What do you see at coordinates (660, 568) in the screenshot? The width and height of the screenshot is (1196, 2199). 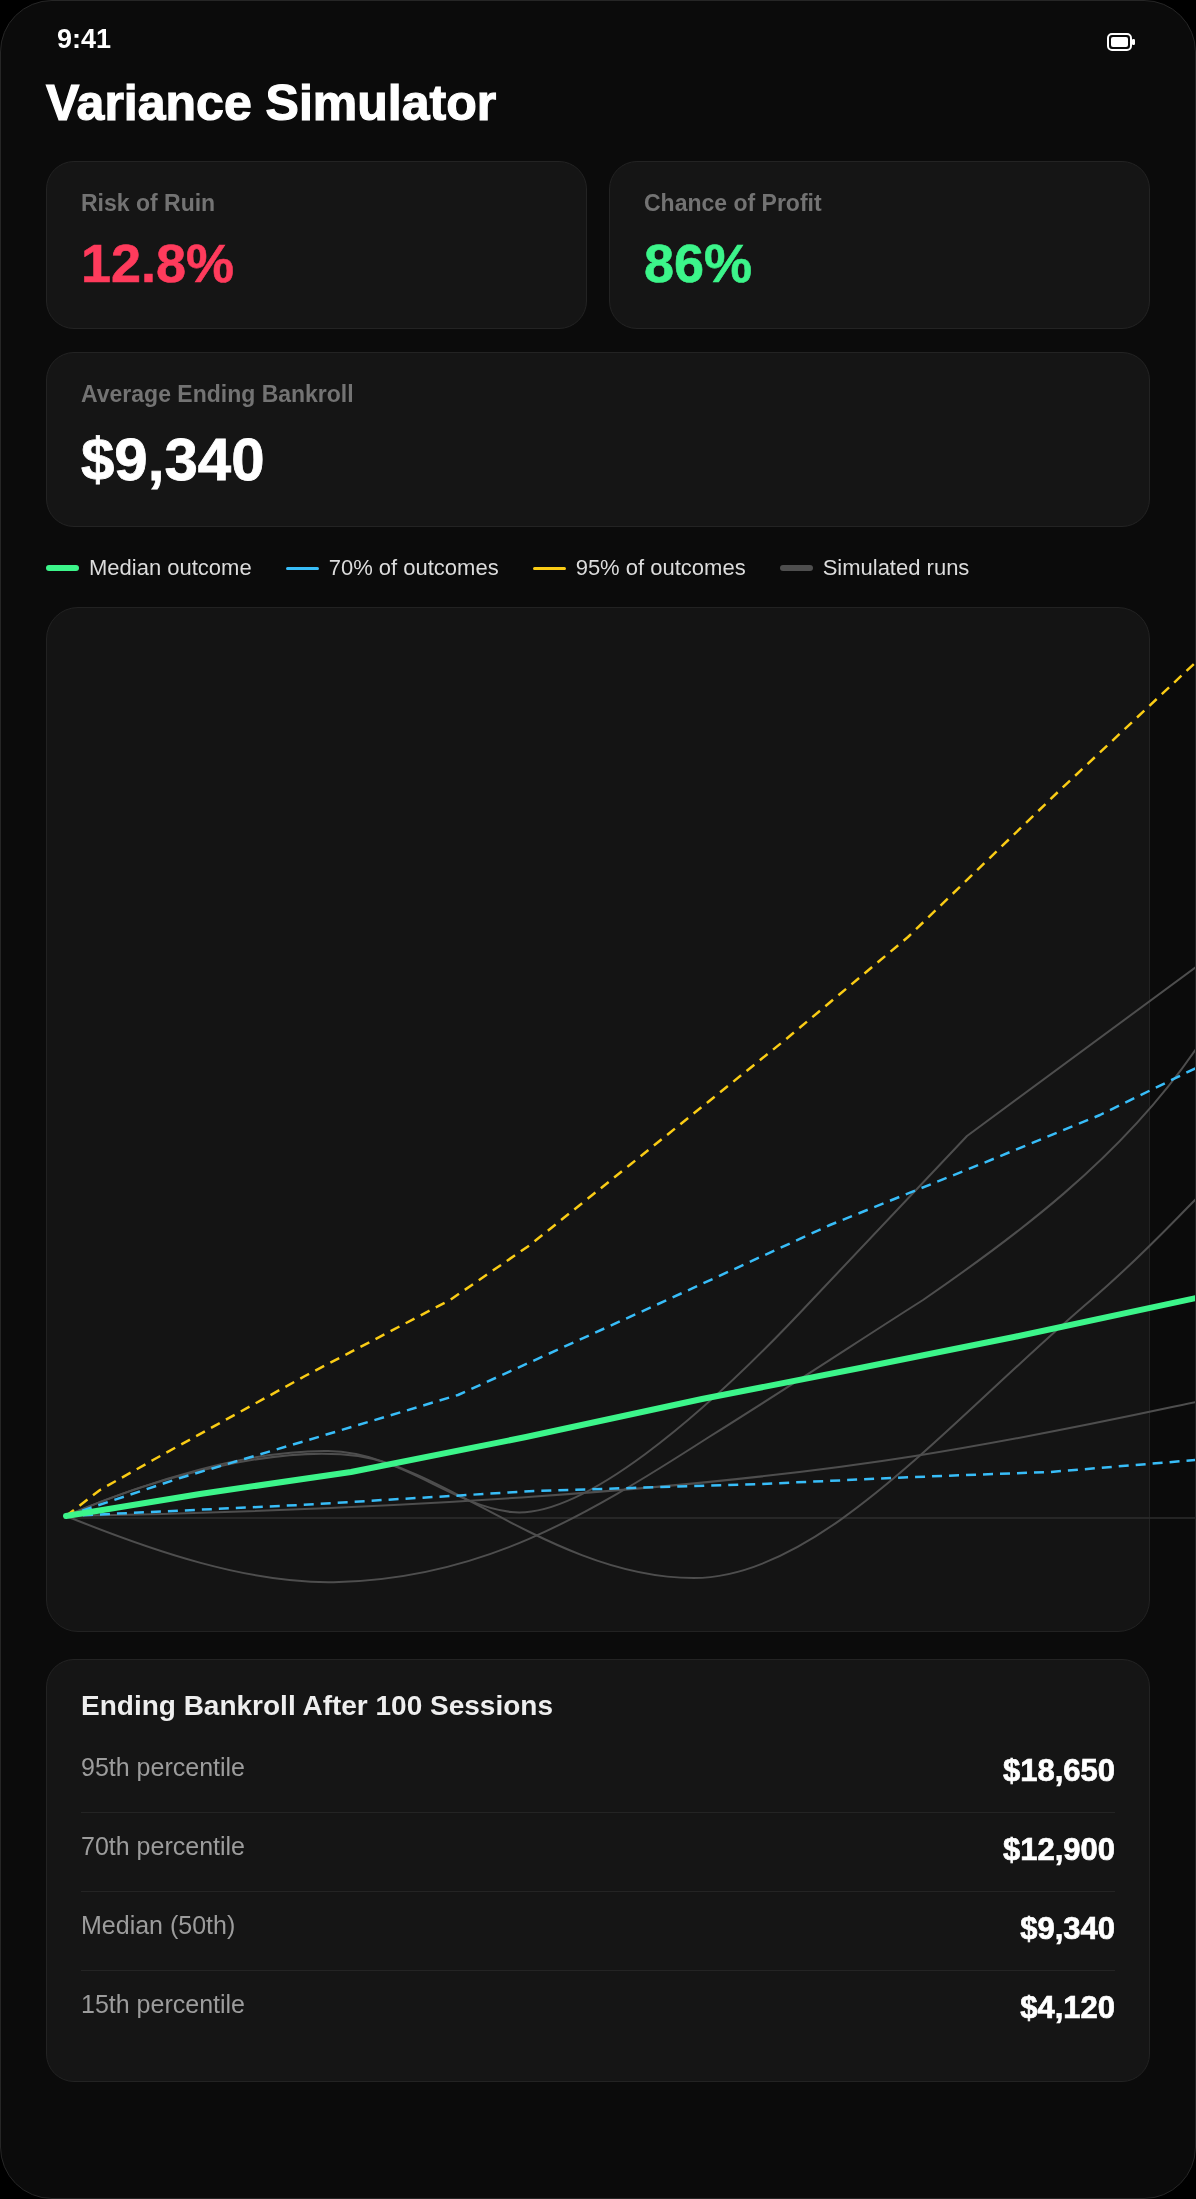 I see `legend-label: 95% of outcomes` at bounding box center [660, 568].